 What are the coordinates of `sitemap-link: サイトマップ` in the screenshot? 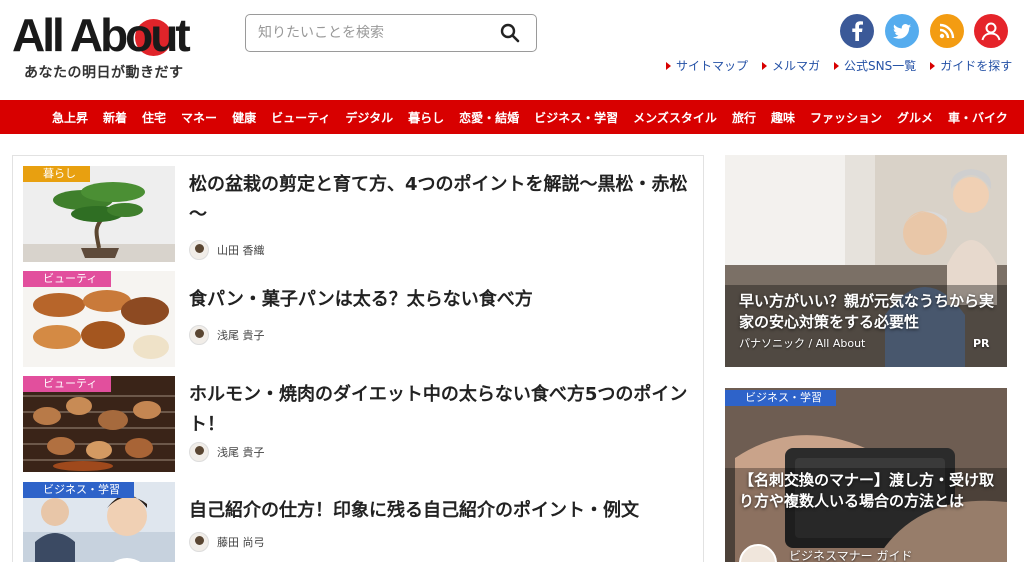 It's located at (707, 65).